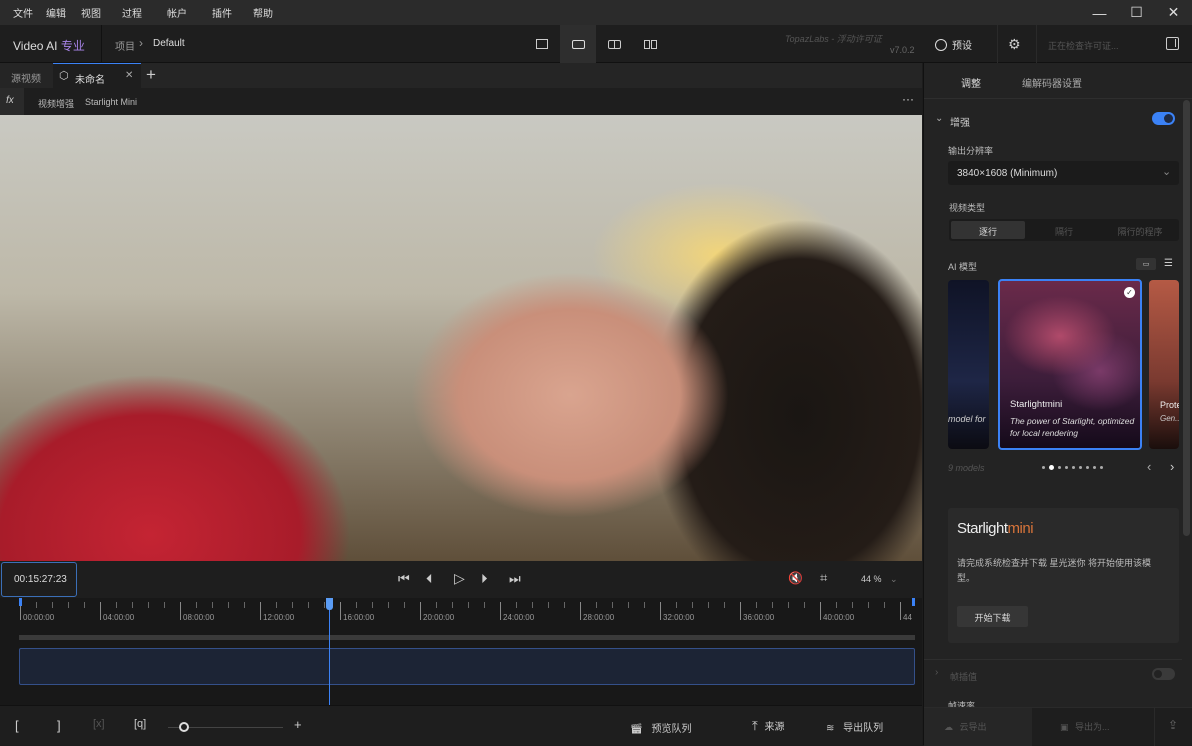 Image resolution: width=1192 pixels, height=746 pixels. What do you see at coordinates (650, 44) in the screenshot?
I see `view-side-by-side-button` at bounding box center [650, 44].